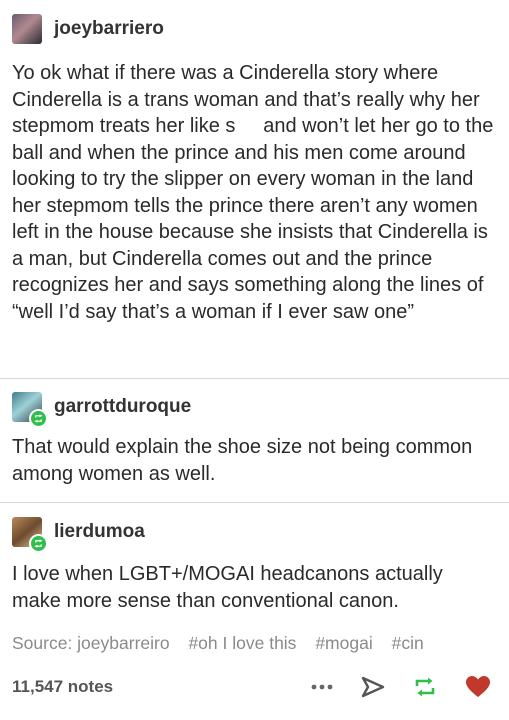  Describe the element at coordinates (343, 643) in the screenshot. I see `tag-link: #mogai` at that location.